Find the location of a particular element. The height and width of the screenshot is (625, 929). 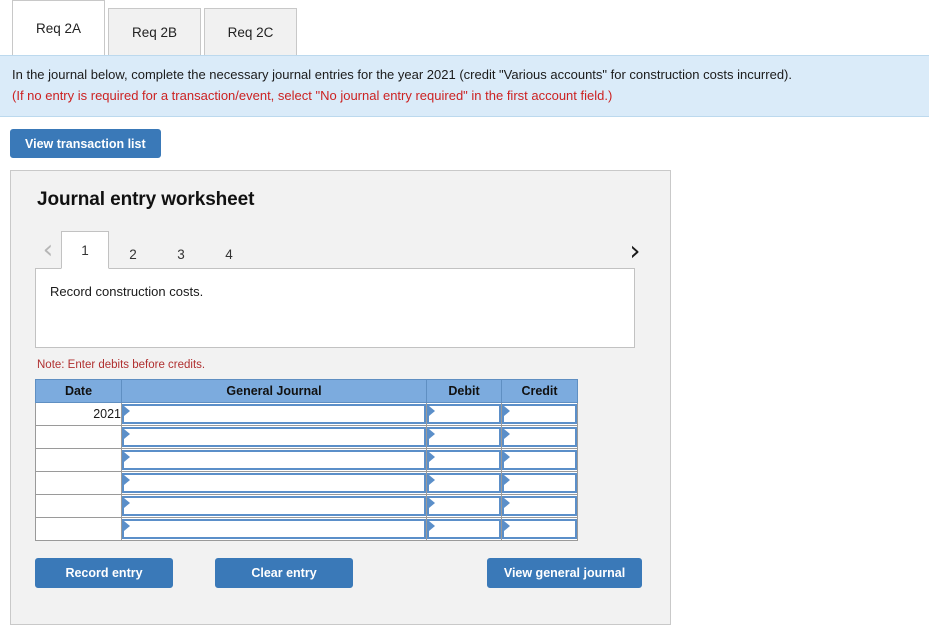

record-entry-label: Record entry is located at coordinates (104, 573).